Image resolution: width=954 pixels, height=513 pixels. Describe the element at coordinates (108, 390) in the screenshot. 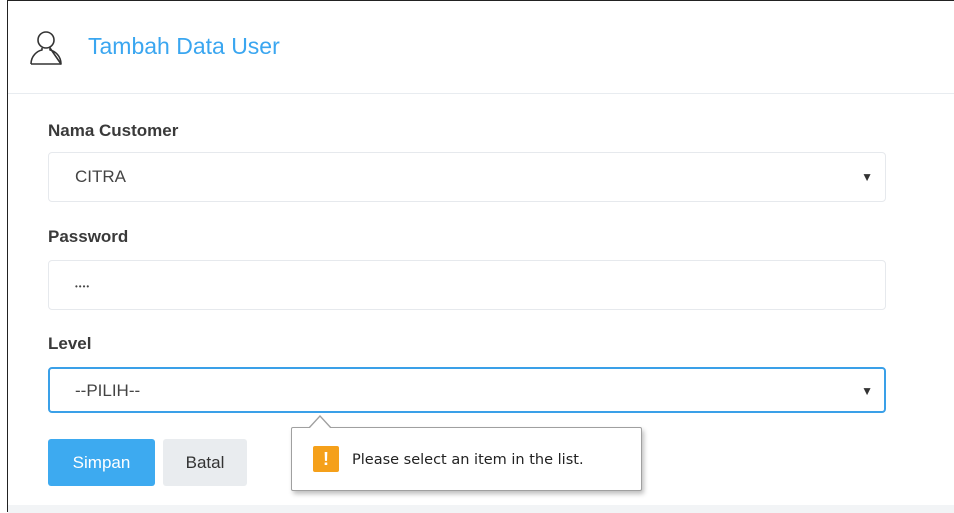

I see `level-select-value: --PILIH--` at that location.